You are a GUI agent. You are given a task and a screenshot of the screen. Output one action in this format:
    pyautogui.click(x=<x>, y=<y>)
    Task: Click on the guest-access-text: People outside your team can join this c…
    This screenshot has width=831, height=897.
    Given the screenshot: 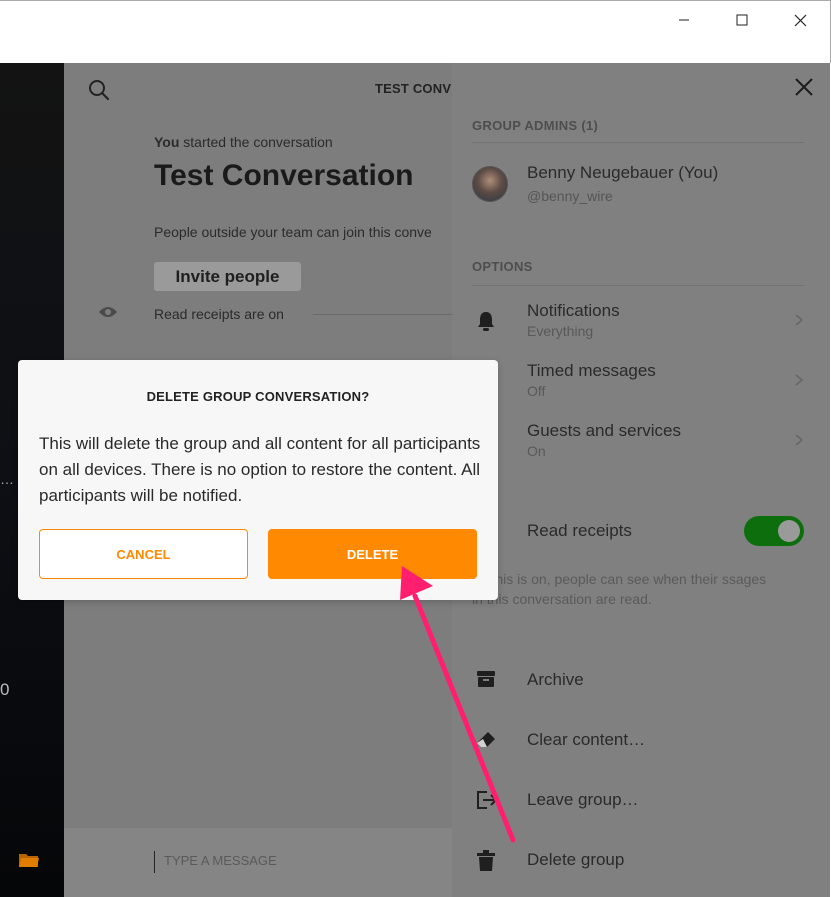 What is the action you would take?
    pyautogui.click(x=293, y=232)
    